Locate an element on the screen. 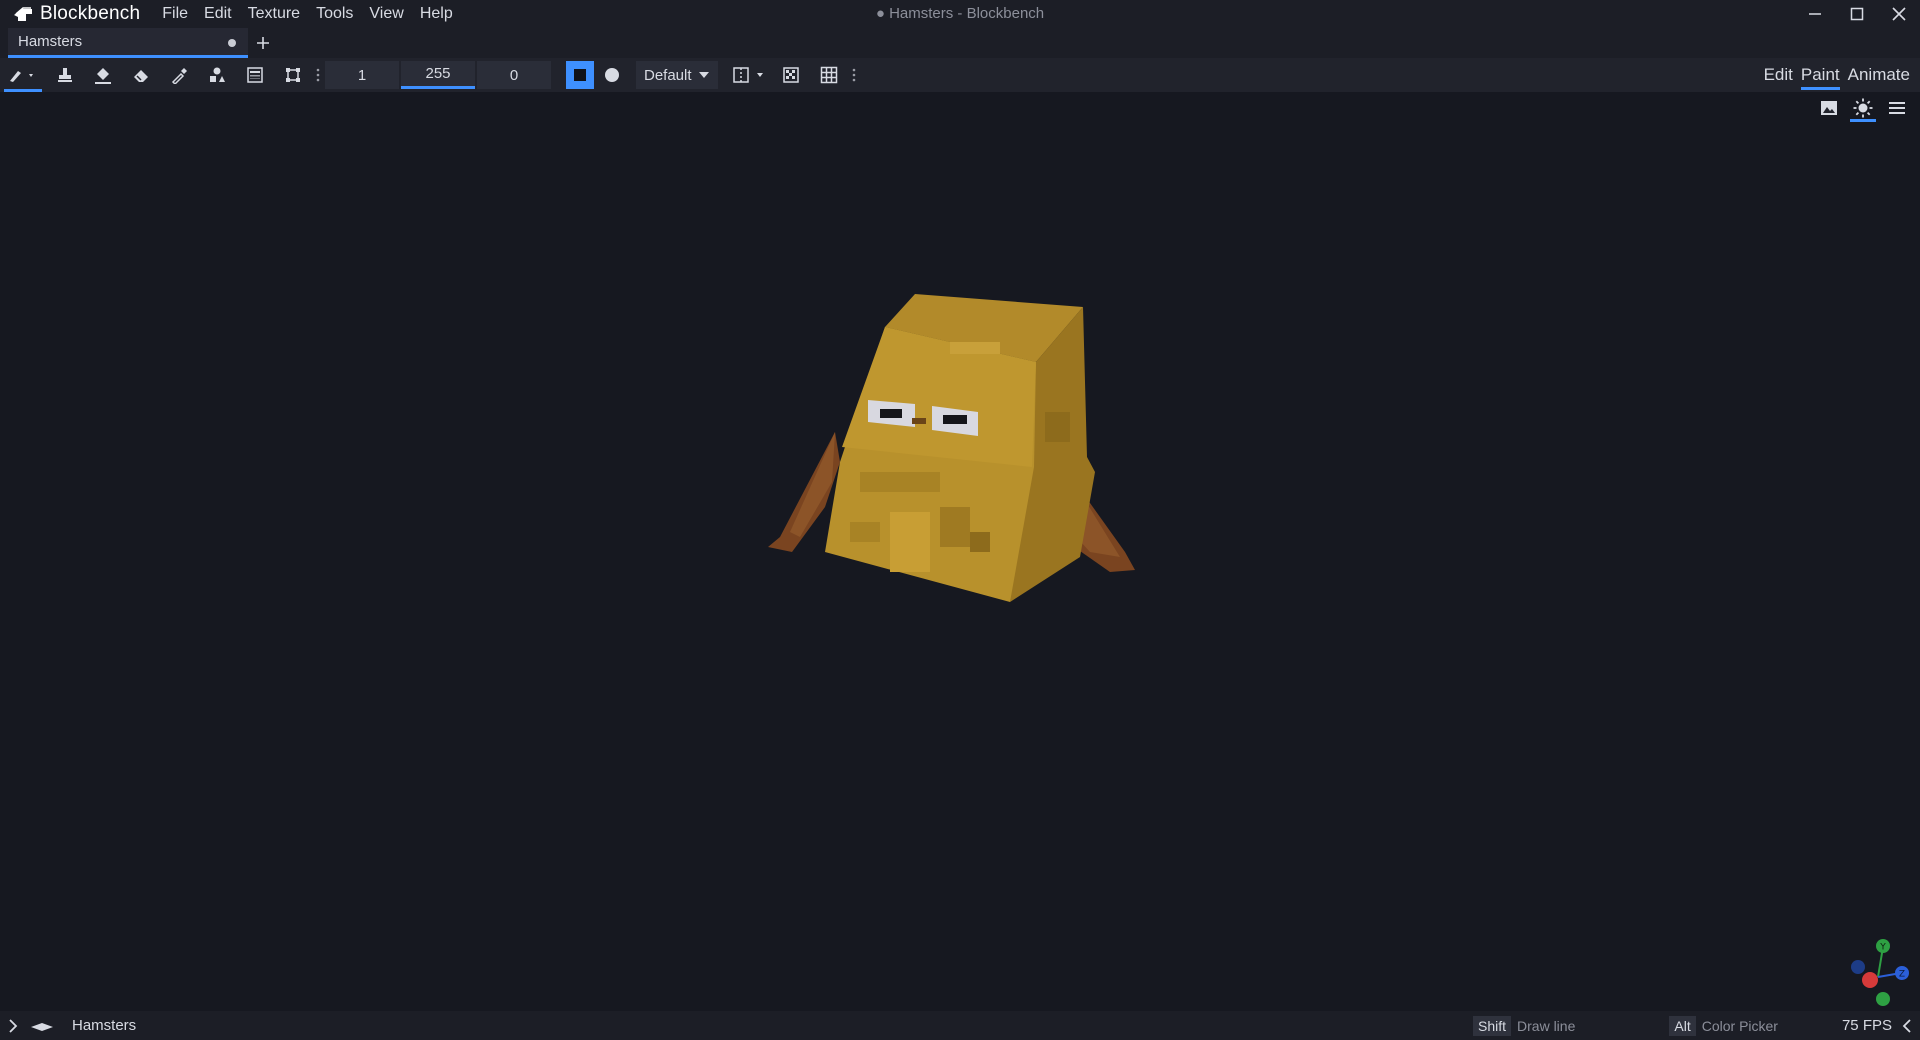 The height and width of the screenshot is (1040, 1920). sun-icon is located at coordinates (1863, 108).